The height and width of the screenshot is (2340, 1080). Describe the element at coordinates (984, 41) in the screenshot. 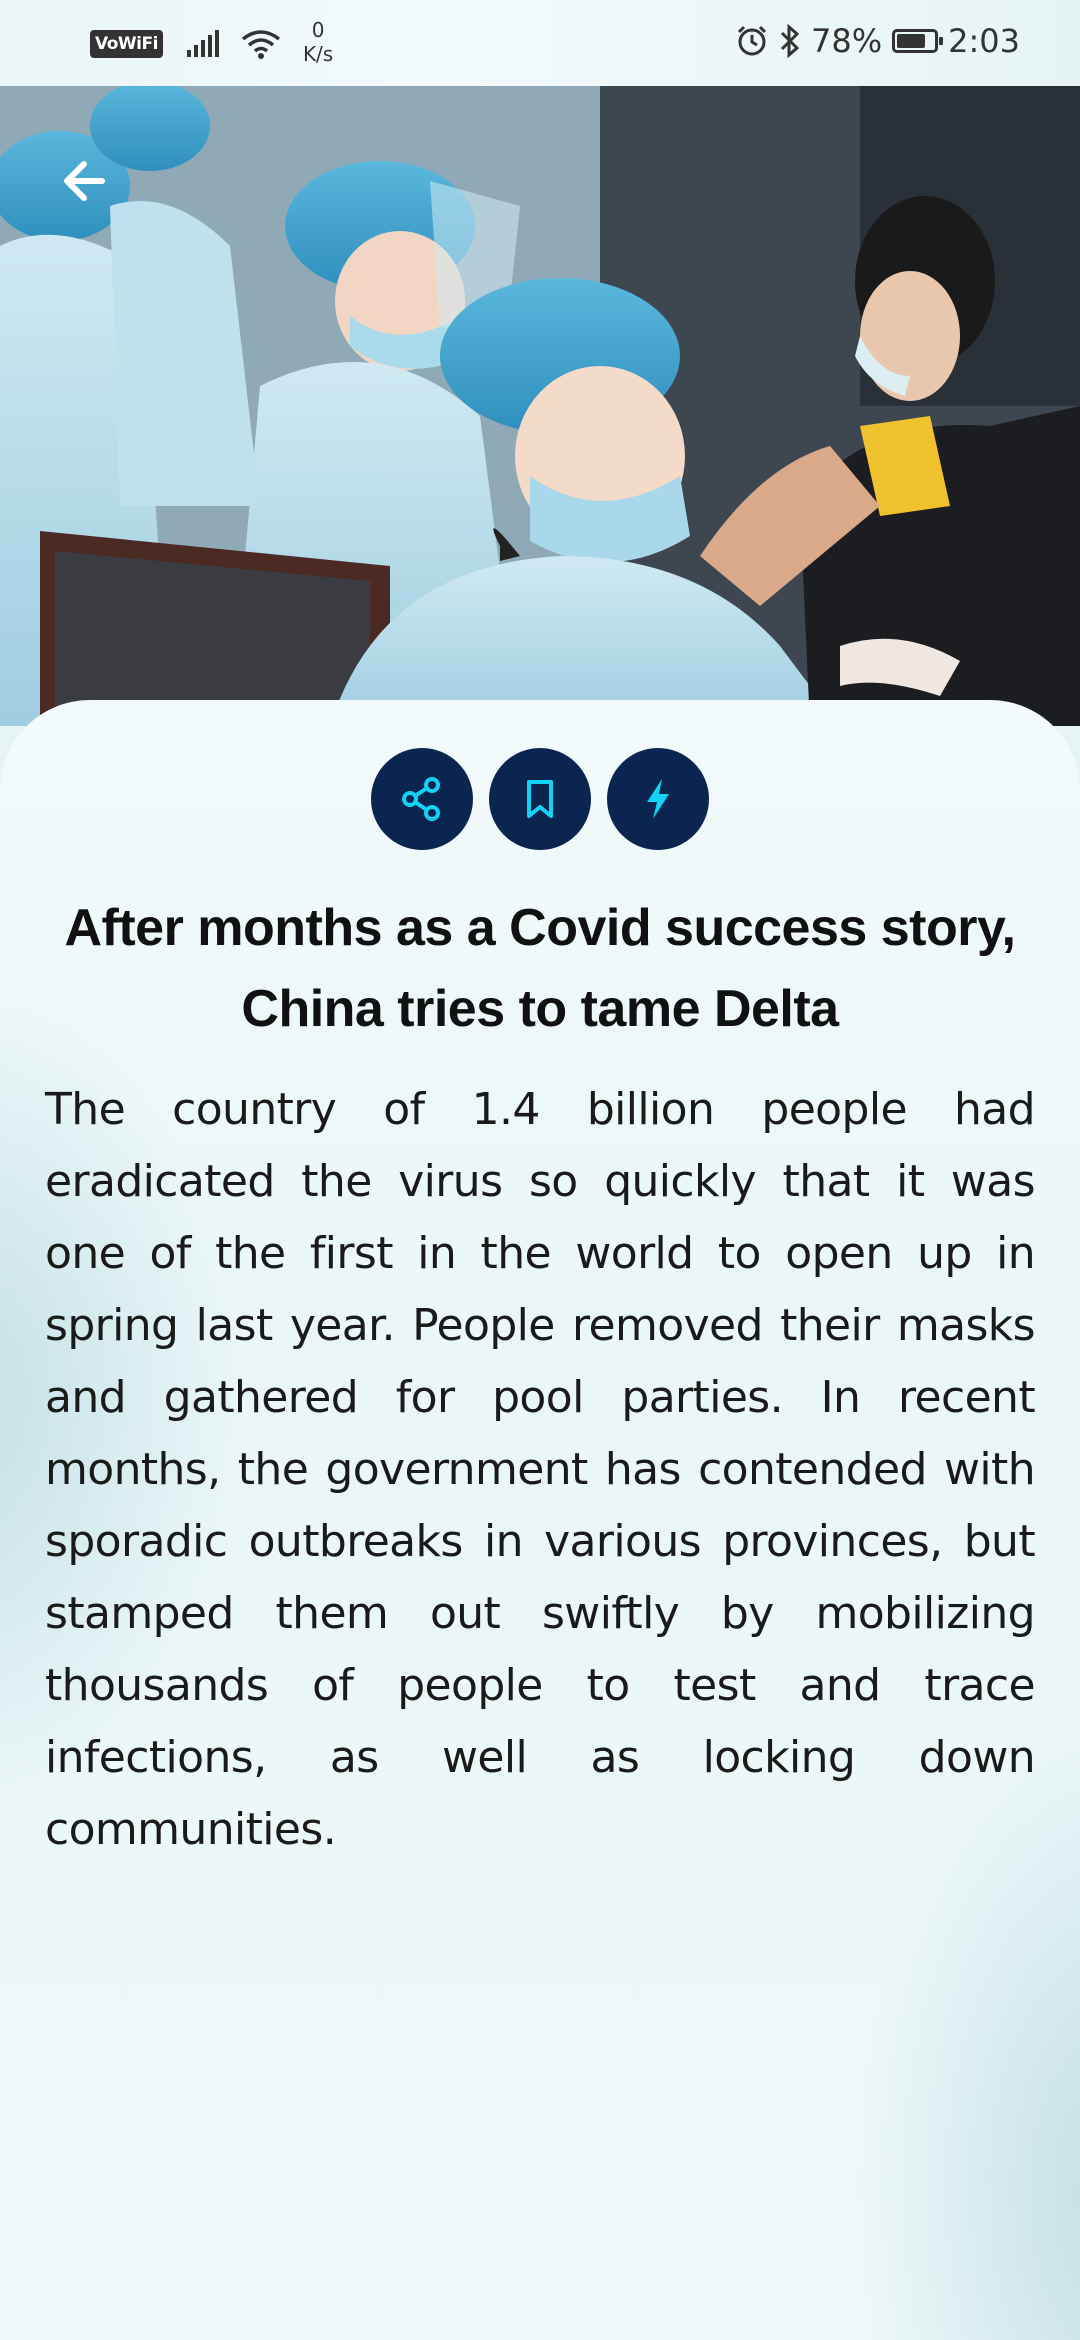

I see `clock: 2:03` at that location.